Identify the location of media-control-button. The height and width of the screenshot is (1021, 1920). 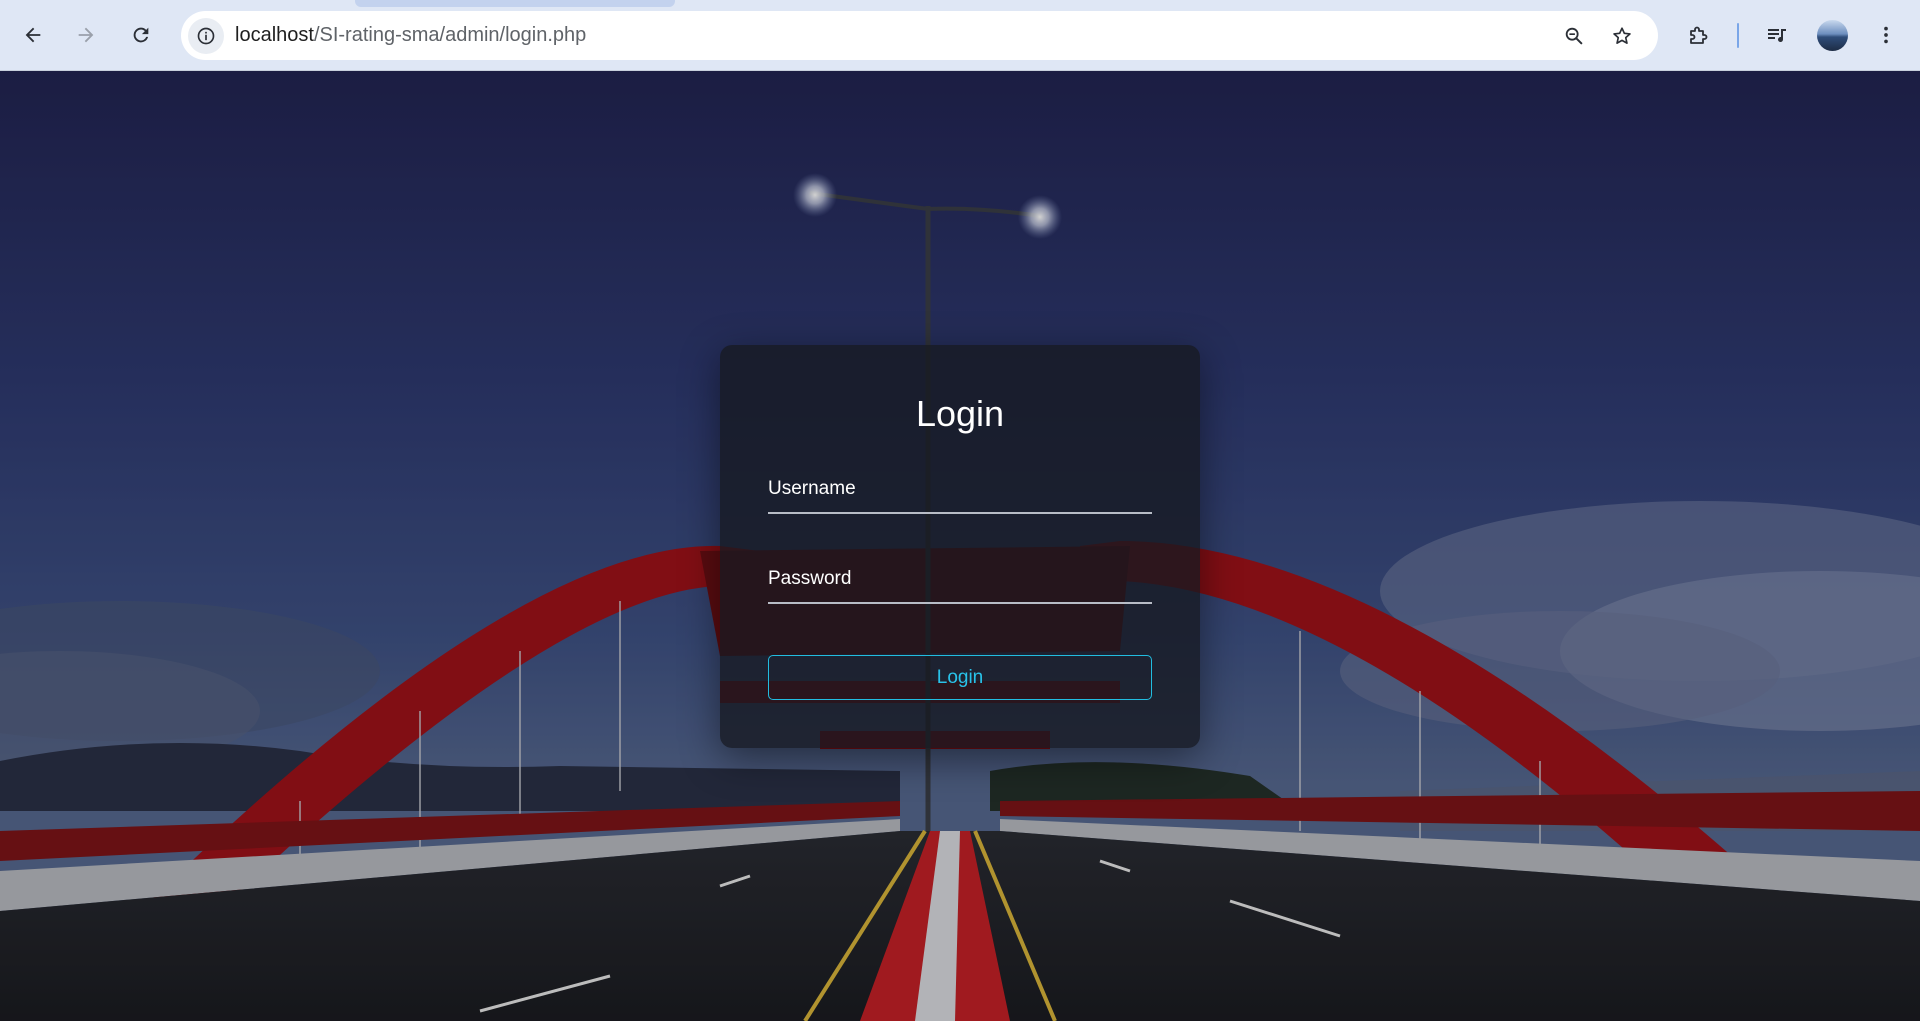
(1777, 35).